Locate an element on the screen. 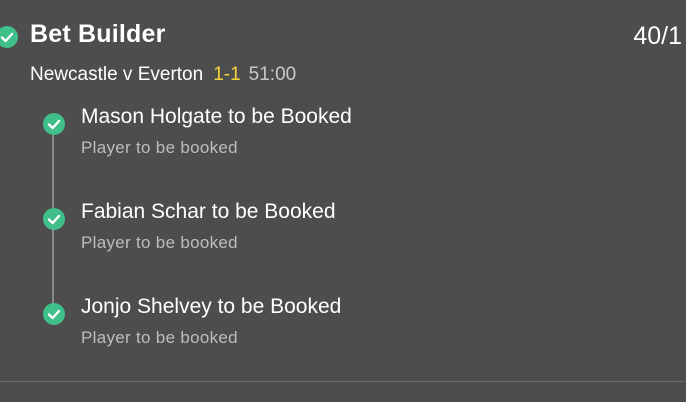 The width and height of the screenshot is (686, 402). divider is located at coordinates (343, 381).